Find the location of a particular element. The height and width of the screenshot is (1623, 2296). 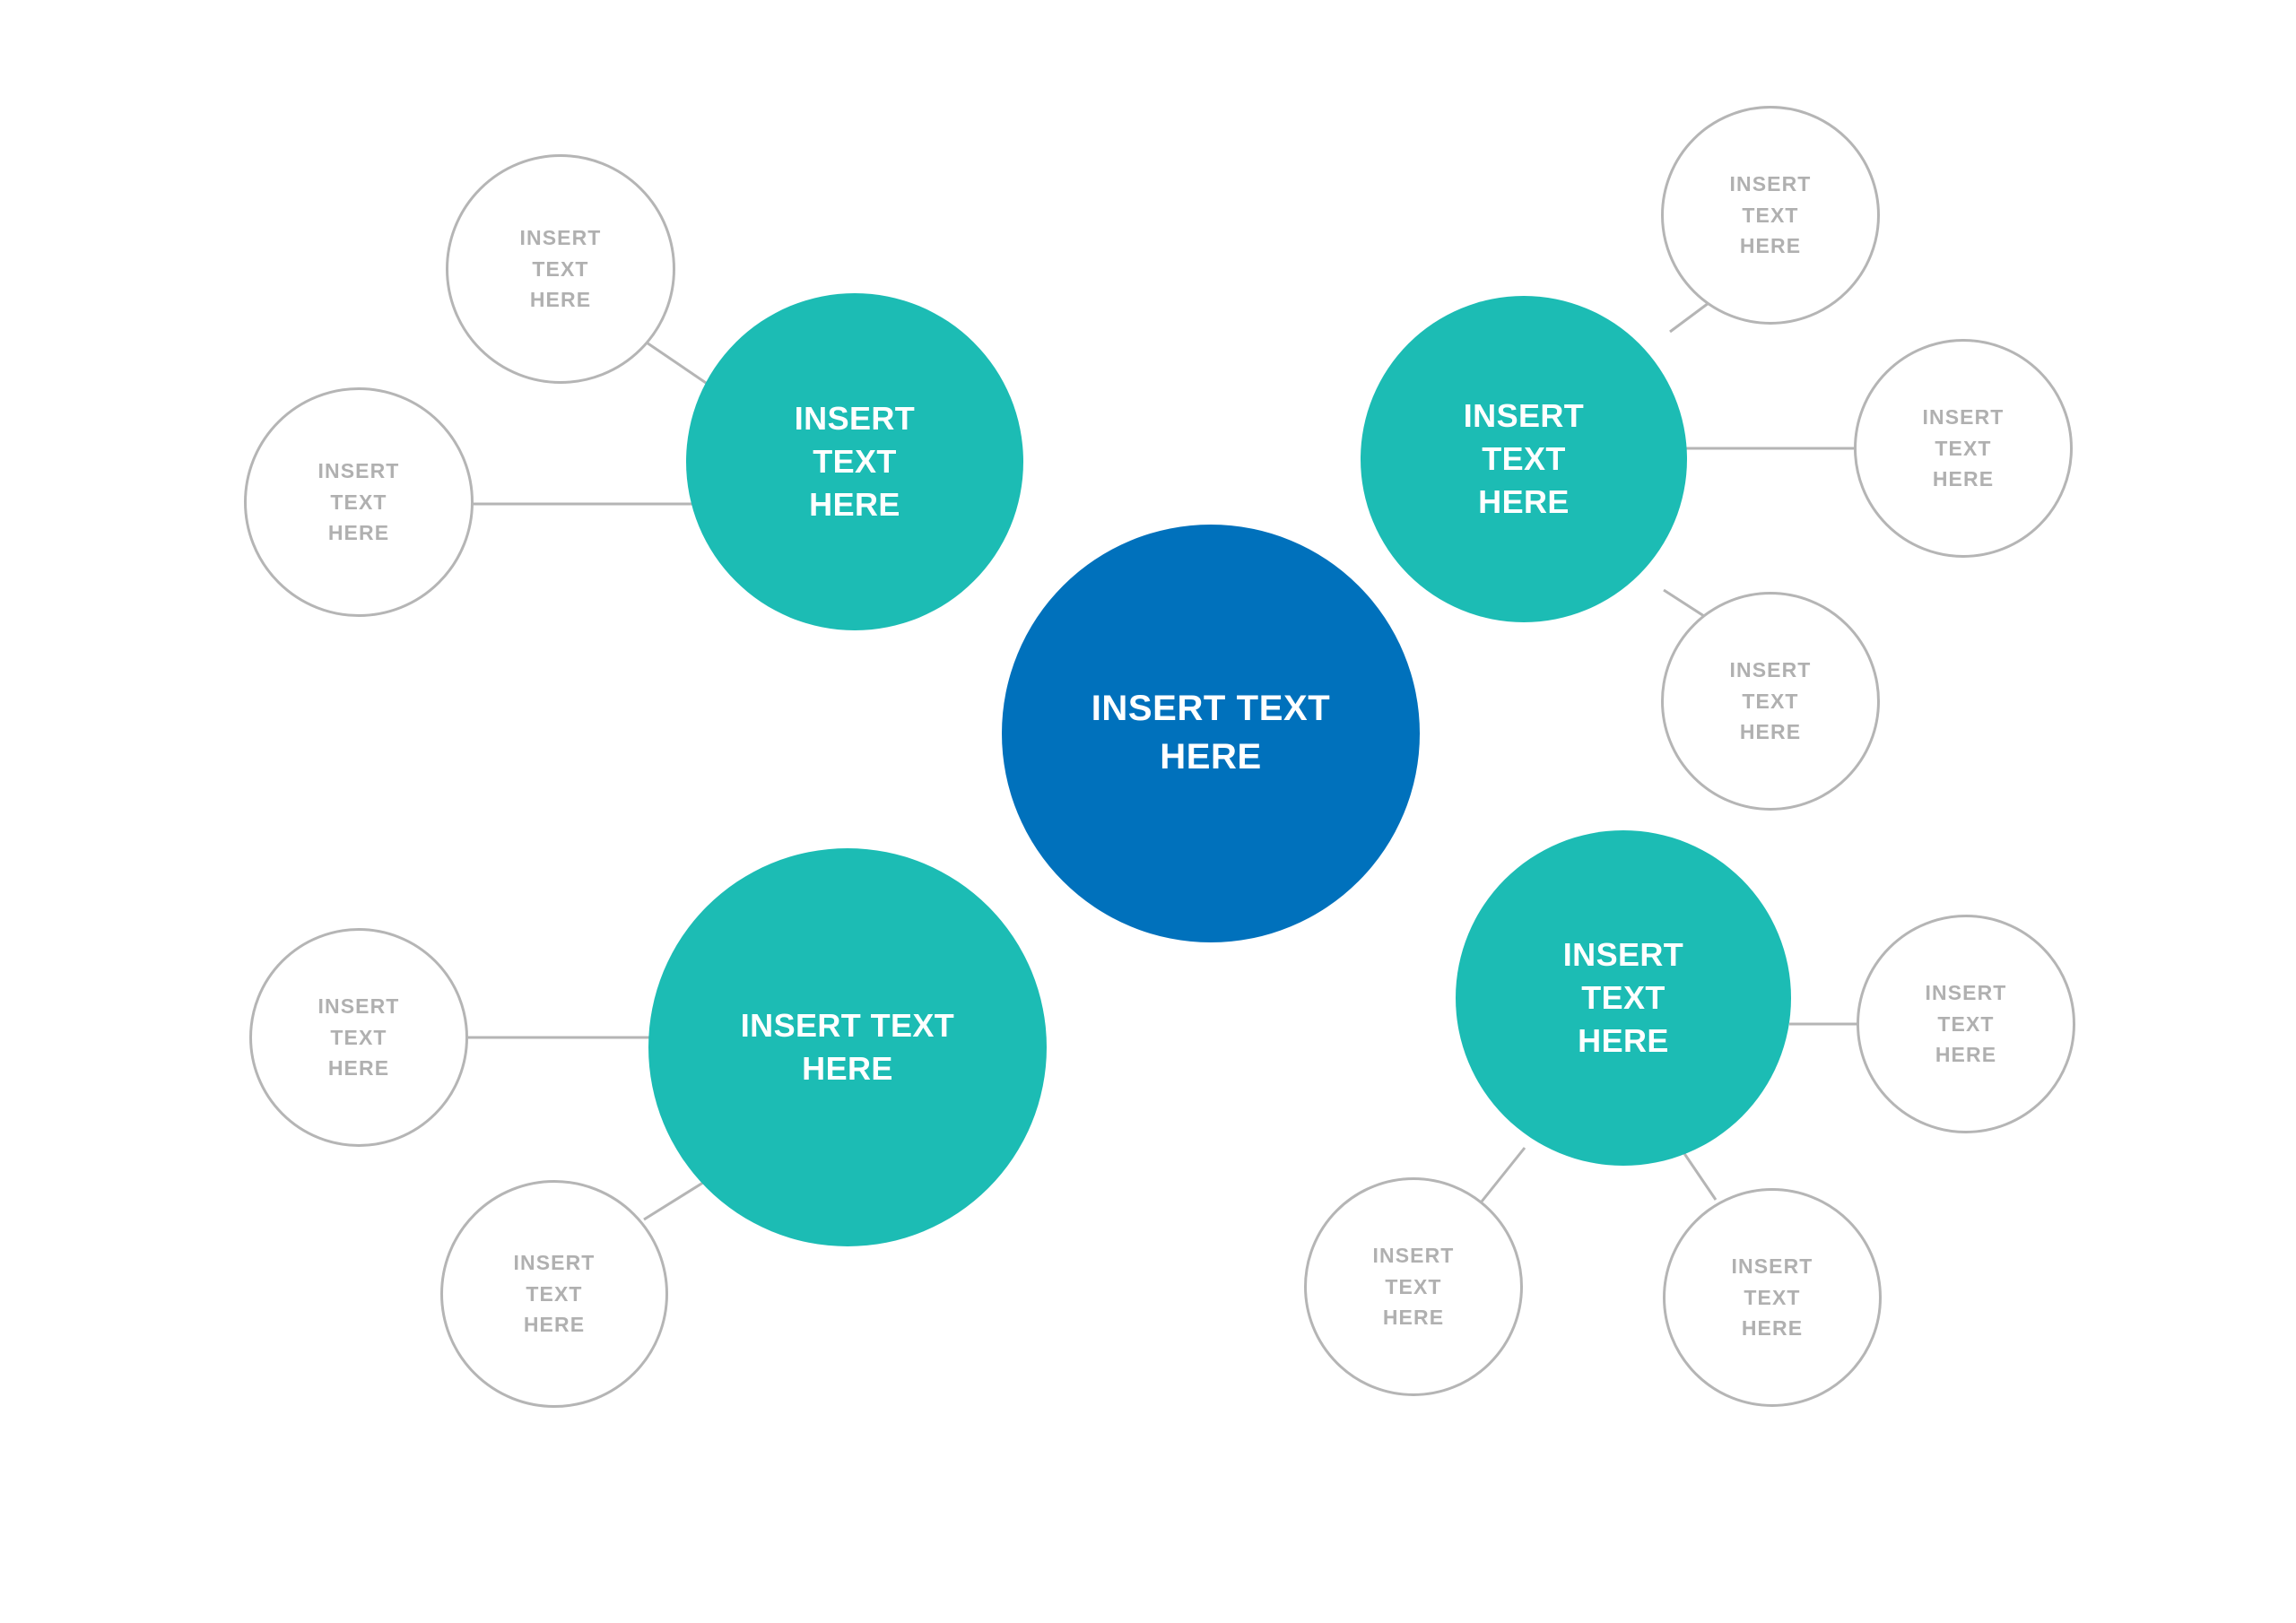

mindmap-node-branch-top-right: INSERT TEXT HERE is located at coordinates (1524, 459).